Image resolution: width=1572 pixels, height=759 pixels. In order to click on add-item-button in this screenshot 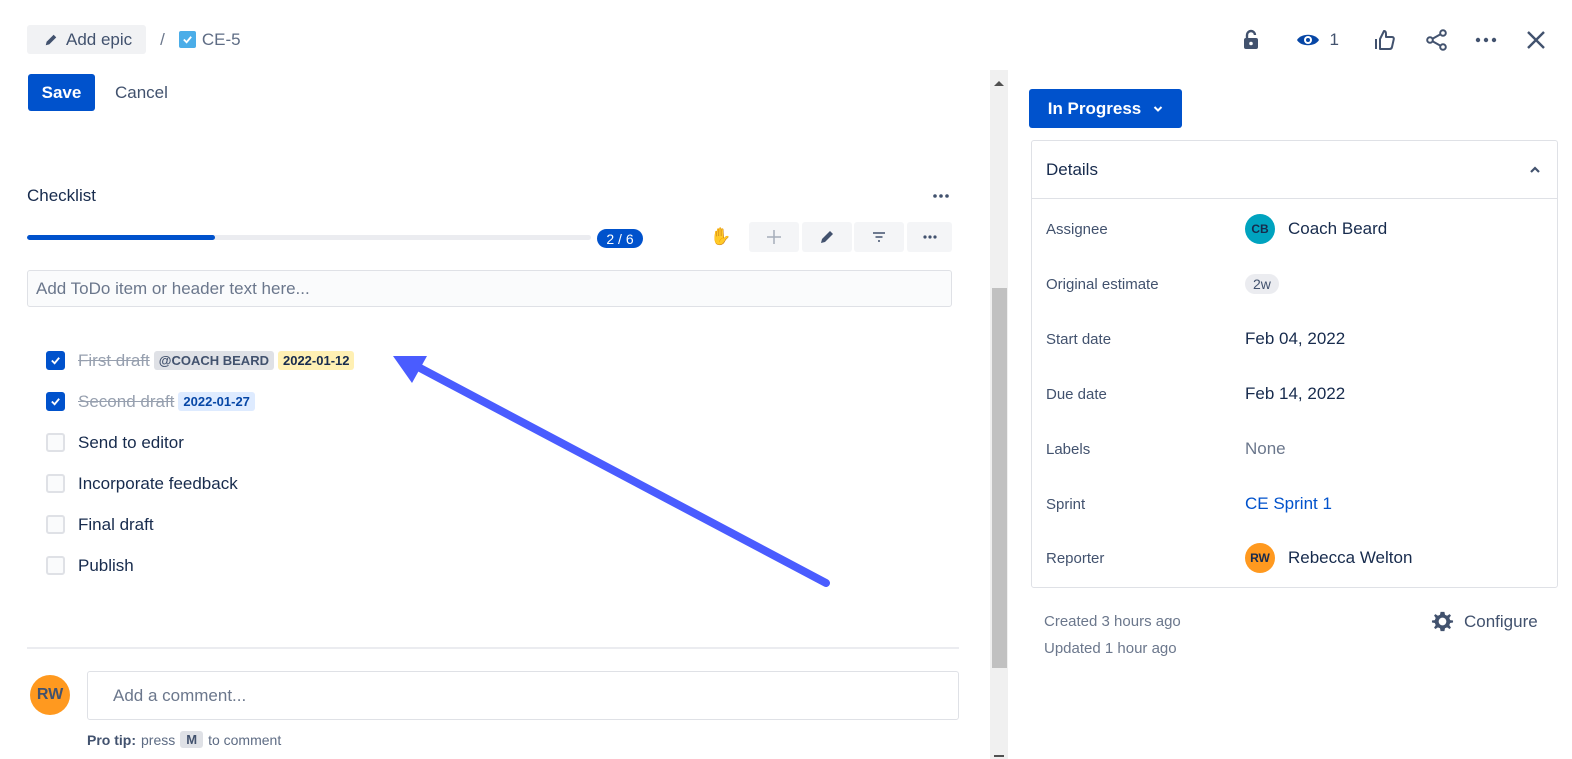, I will do `click(774, 237)`.